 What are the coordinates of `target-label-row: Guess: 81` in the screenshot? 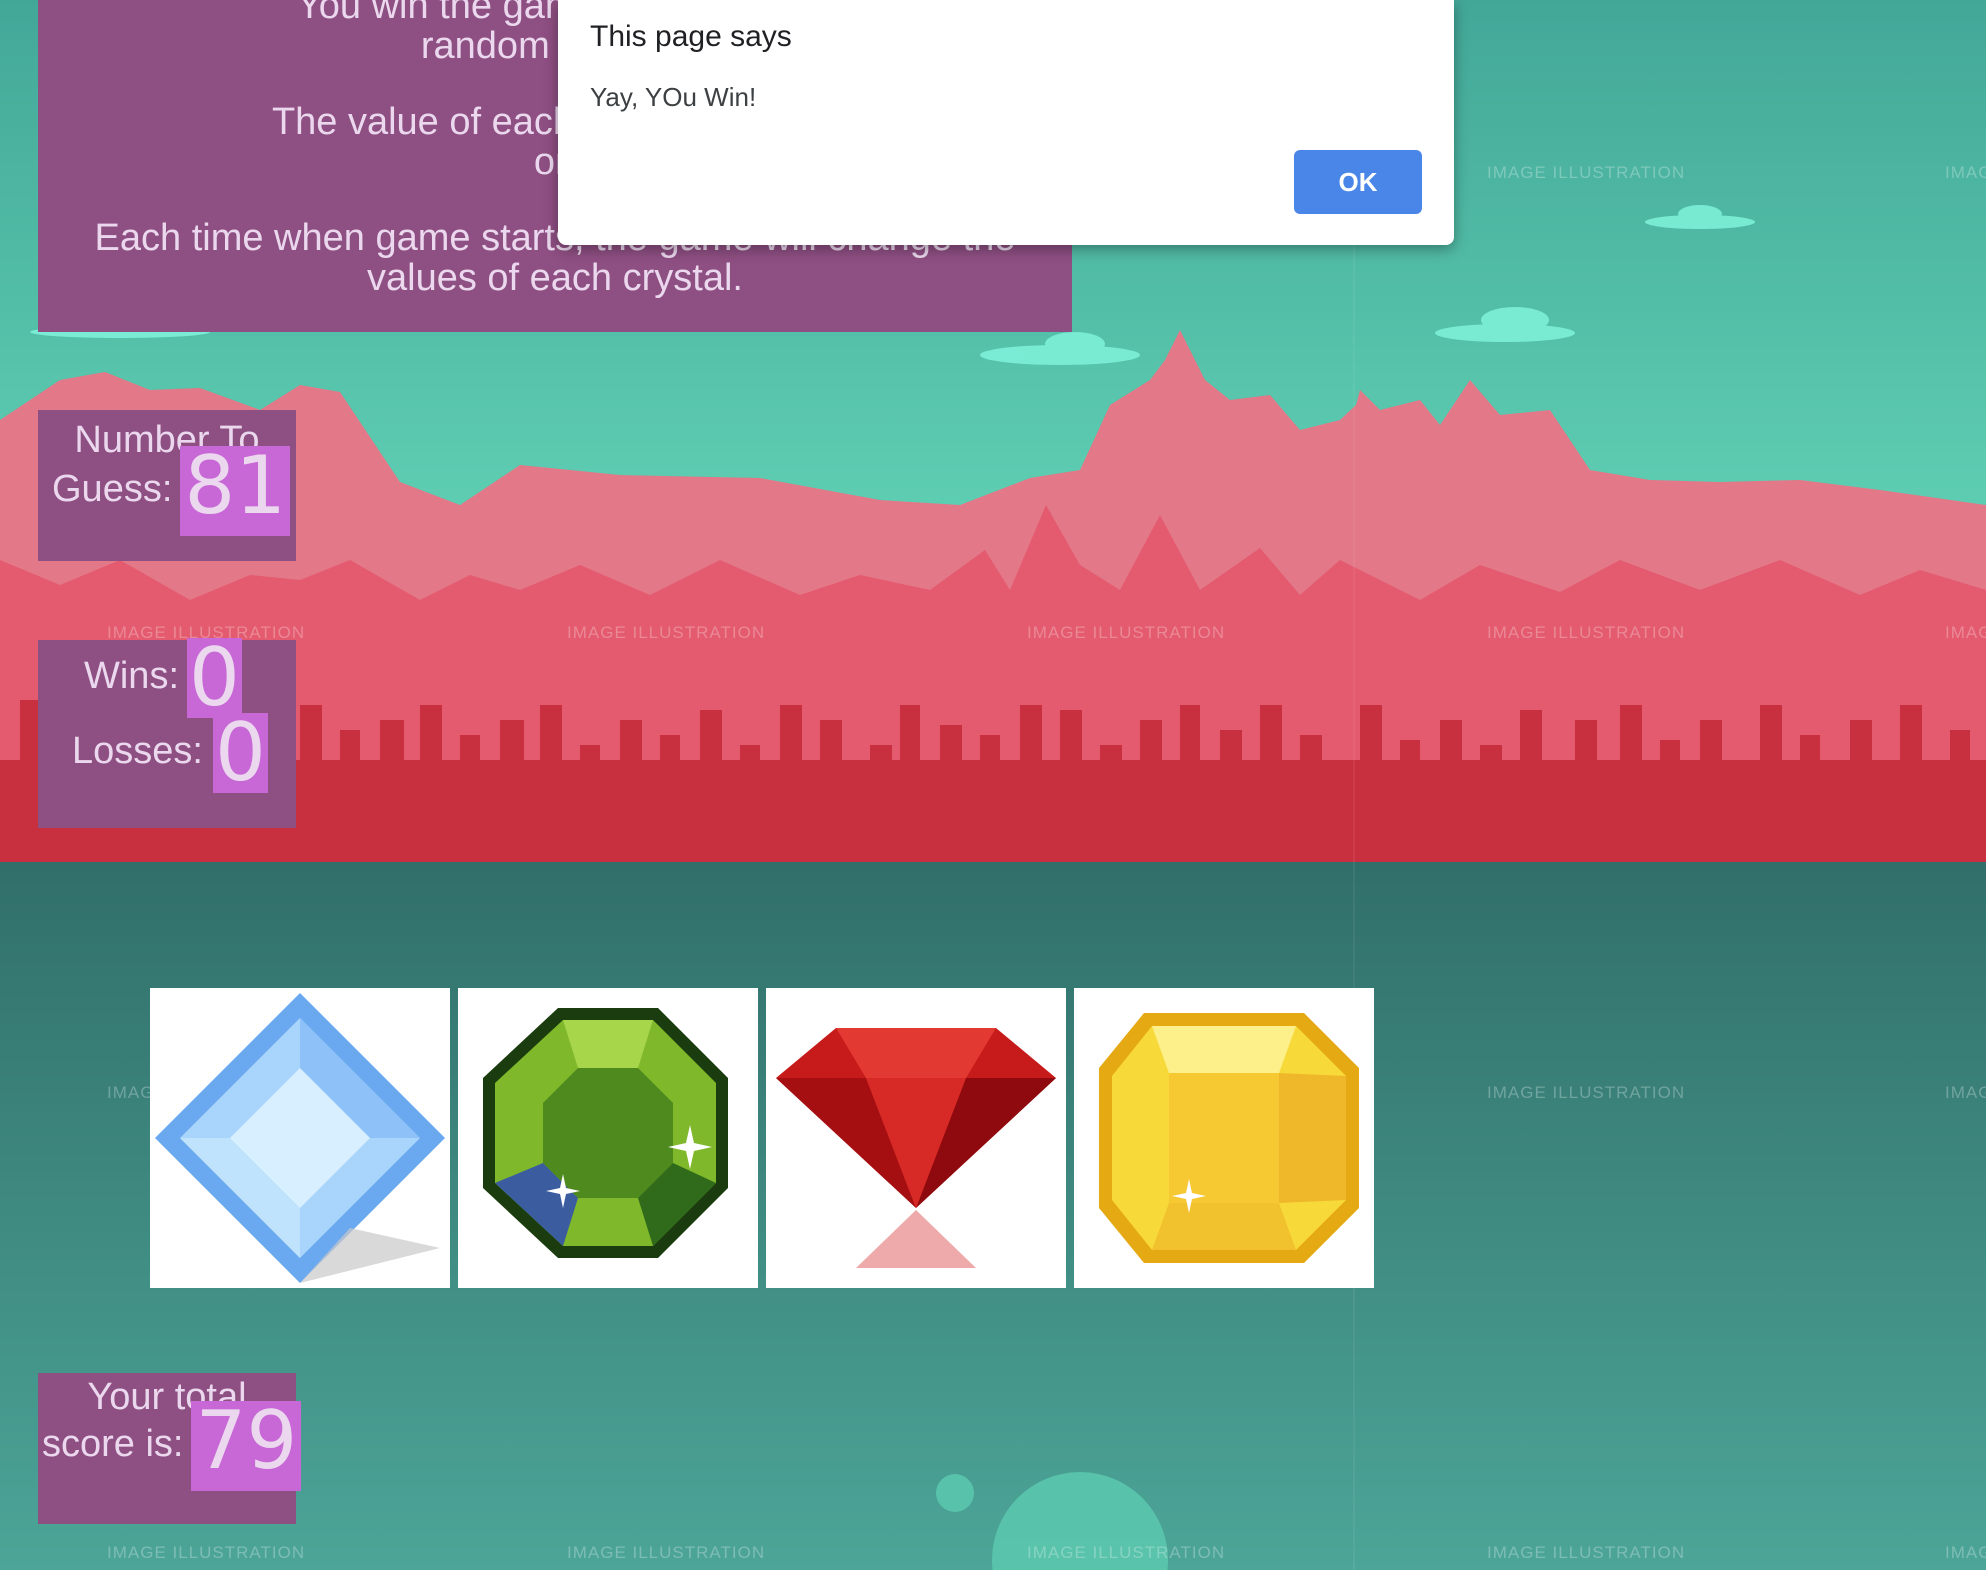 It's located at (171, 491).